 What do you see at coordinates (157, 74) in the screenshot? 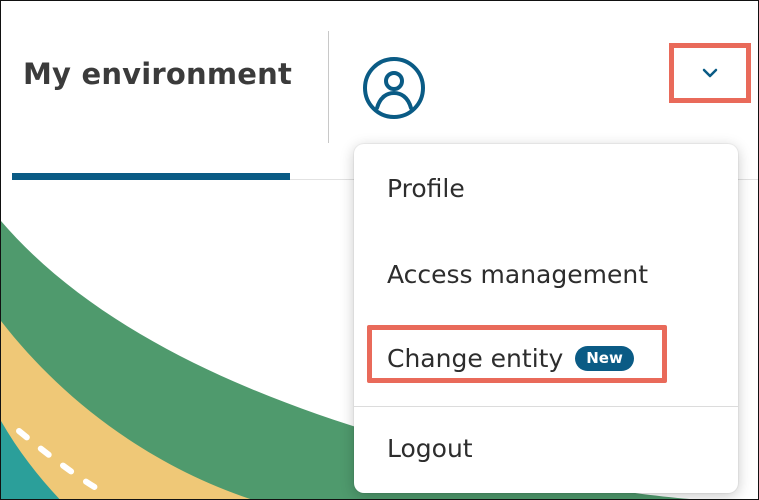
I see `tab-my-environment: My environment` at bounding box center [157, 74].